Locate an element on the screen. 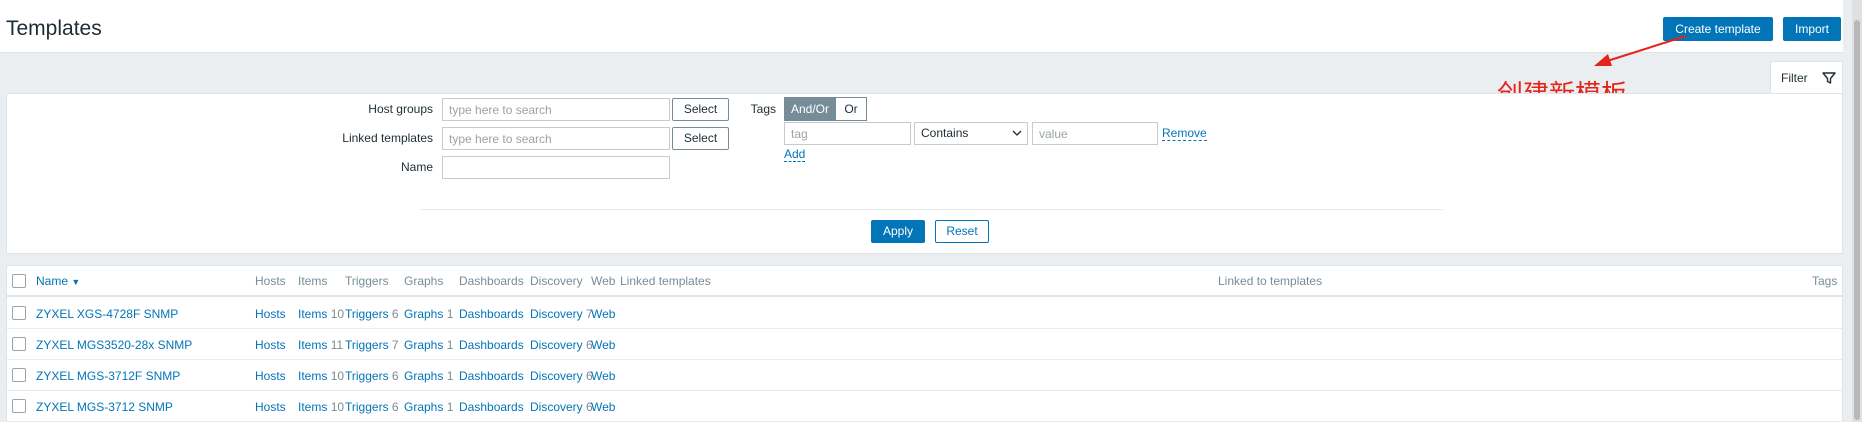 This screenshot has width=1862, height=422. column-header-linked-templates: Linked templates is located at coordinates (665, 281).